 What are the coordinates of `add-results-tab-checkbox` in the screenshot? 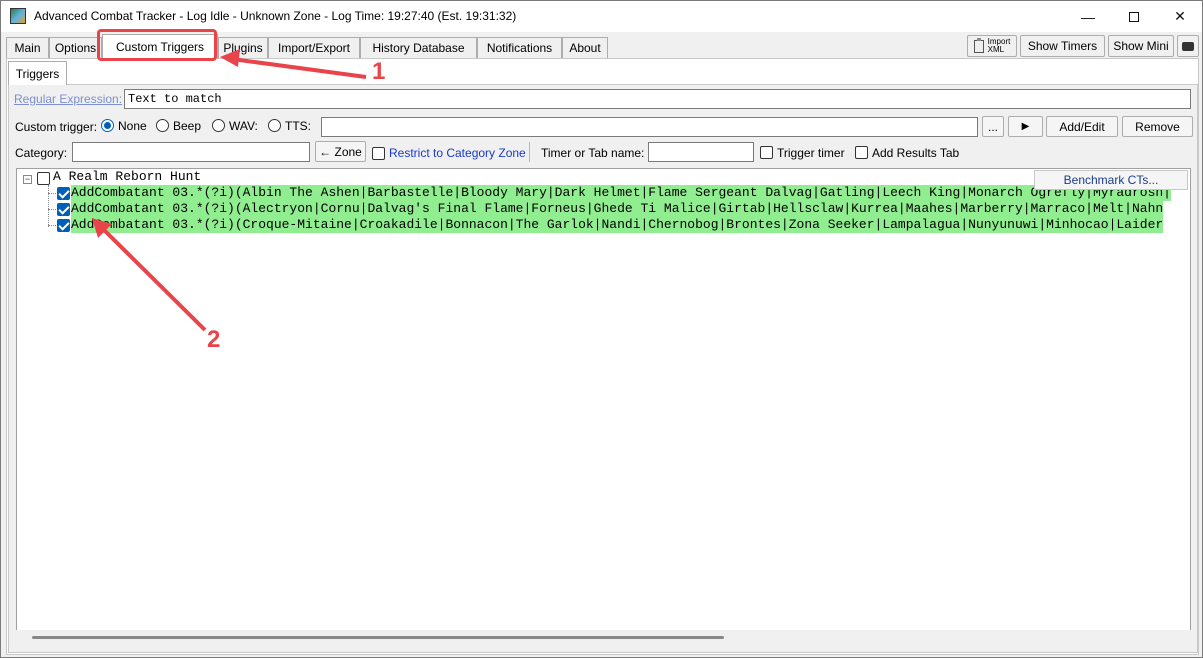 It's located at (861, 152).